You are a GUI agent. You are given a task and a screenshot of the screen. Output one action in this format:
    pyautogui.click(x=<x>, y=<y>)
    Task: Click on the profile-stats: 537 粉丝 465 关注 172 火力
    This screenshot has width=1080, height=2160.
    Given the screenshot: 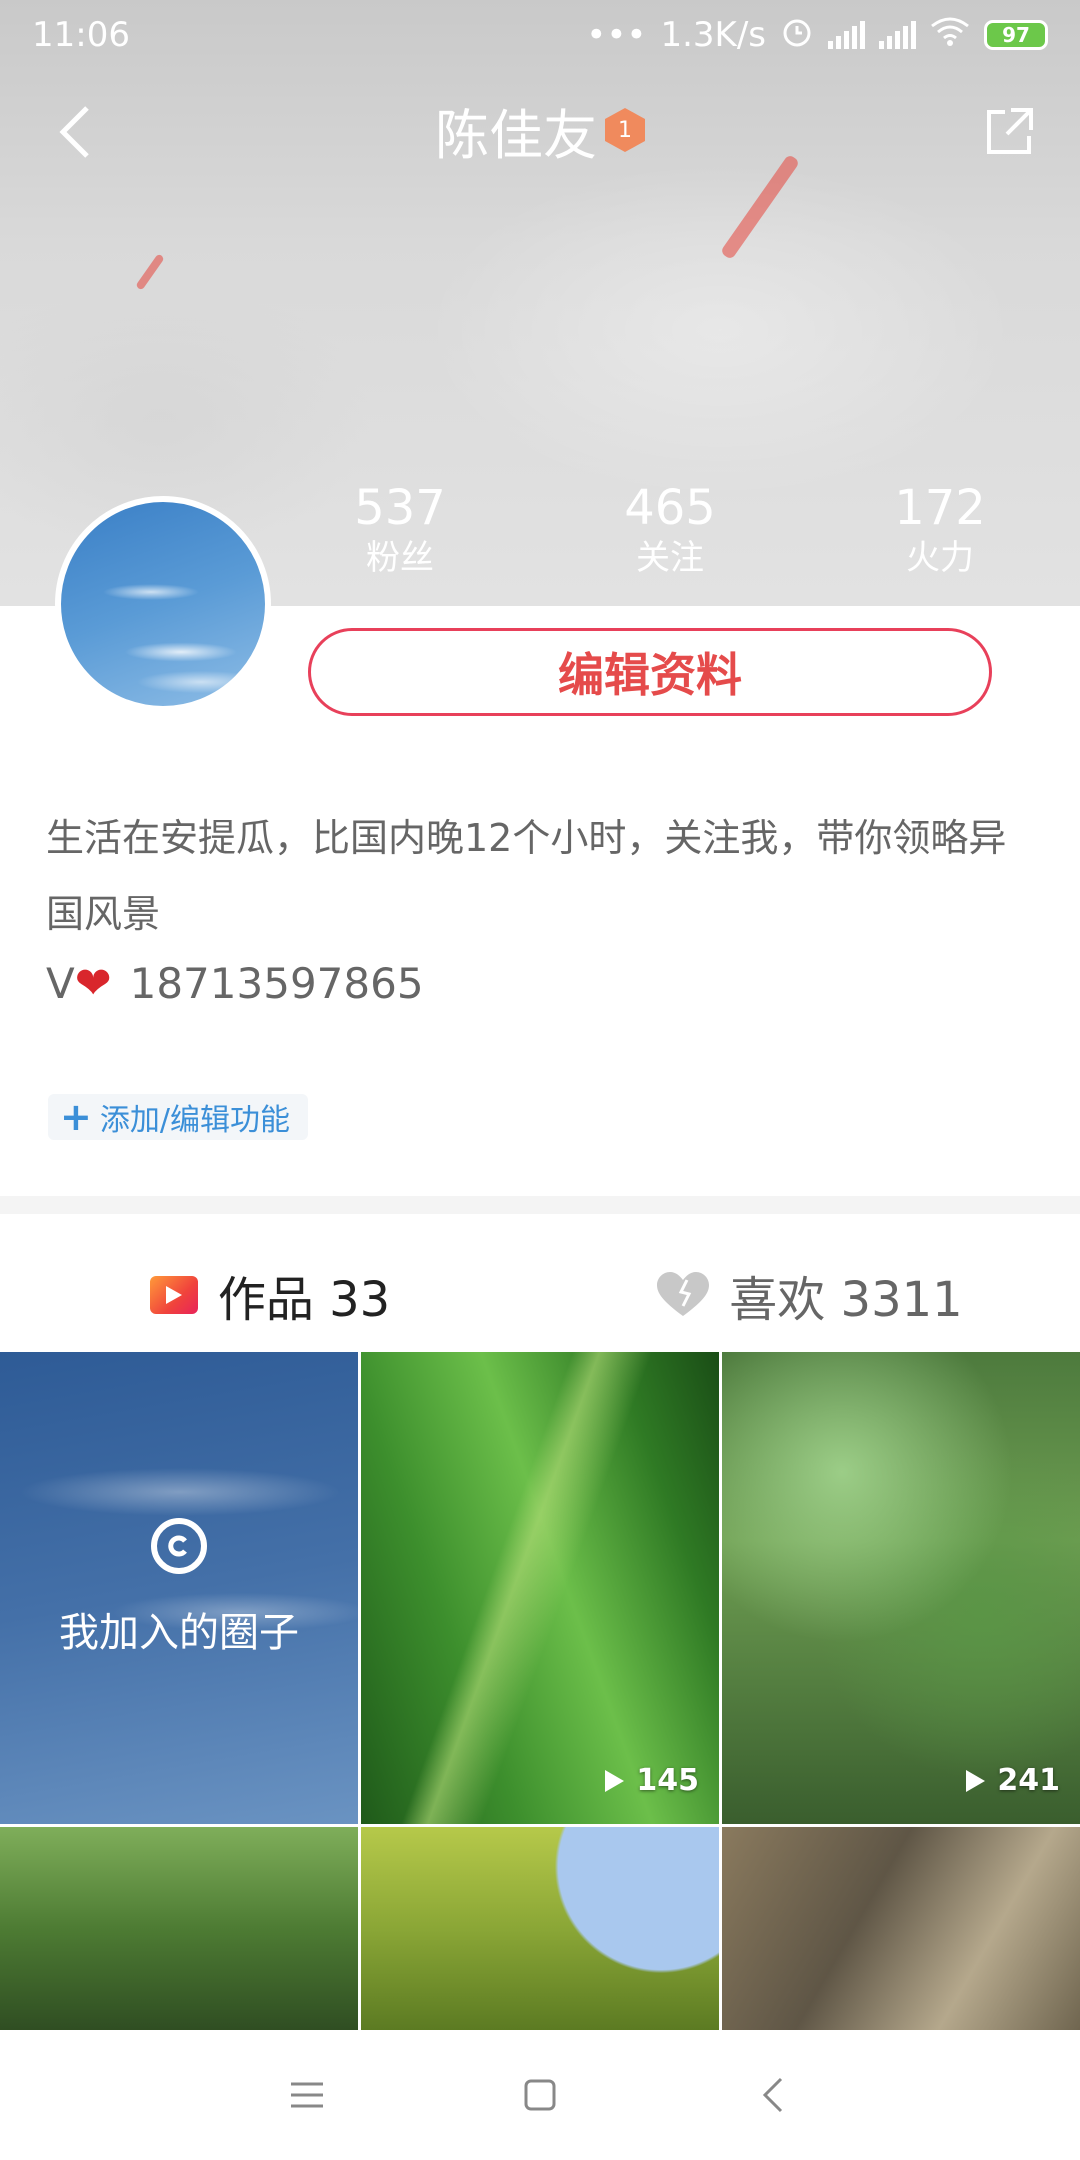 What is the action you would take?
    pyautogui.click(x=670, y=530)
    